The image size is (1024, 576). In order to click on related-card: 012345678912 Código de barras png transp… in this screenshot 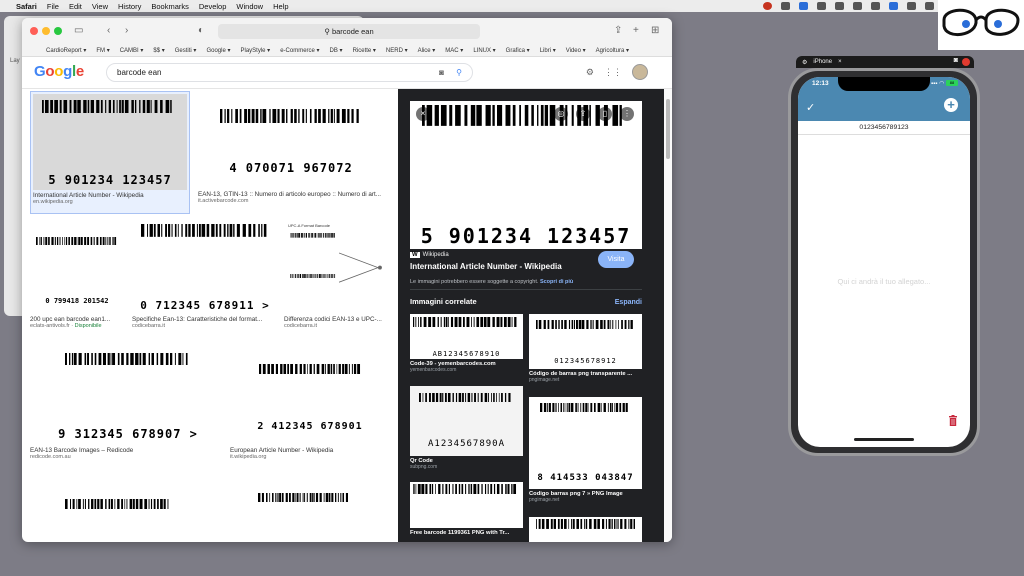, I will do `click(585, 348)`.